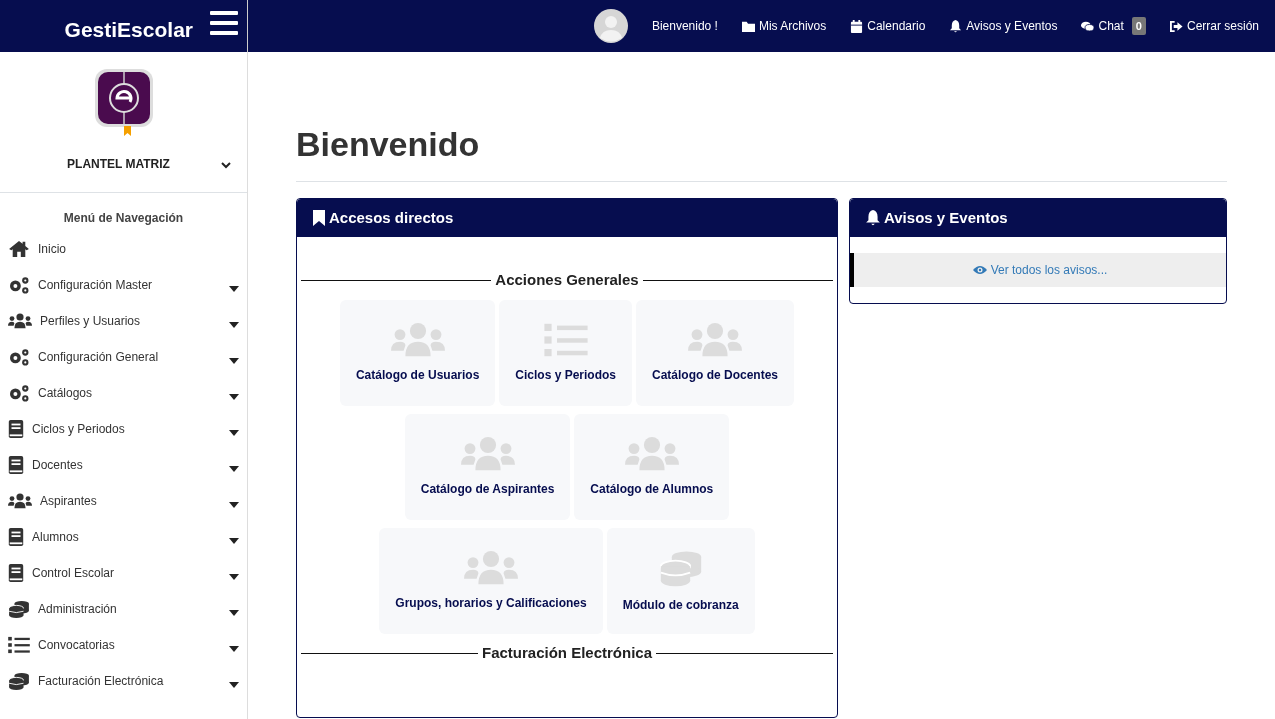 This screenshot has width=1275, height=719. I want to click on menu-button, so click(224, 23).